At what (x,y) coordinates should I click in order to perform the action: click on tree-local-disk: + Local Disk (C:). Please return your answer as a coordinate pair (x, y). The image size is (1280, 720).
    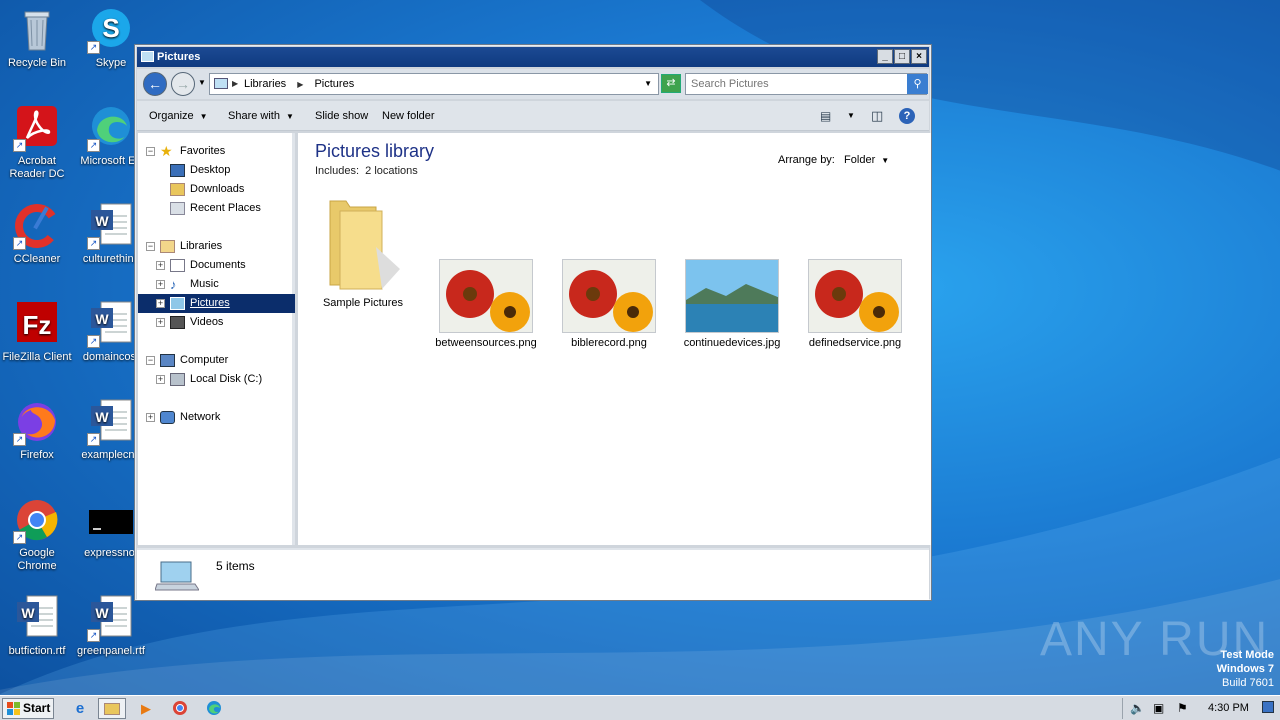
    Looking at the image, I should click on (209, 379).